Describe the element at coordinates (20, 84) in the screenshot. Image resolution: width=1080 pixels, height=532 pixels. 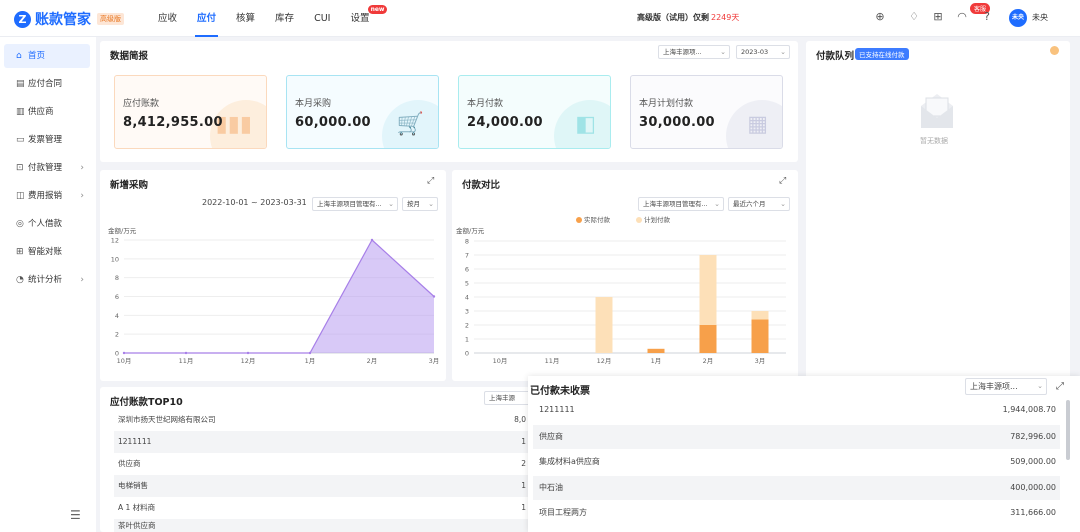
I see `contract-icon: ▤` at that location.